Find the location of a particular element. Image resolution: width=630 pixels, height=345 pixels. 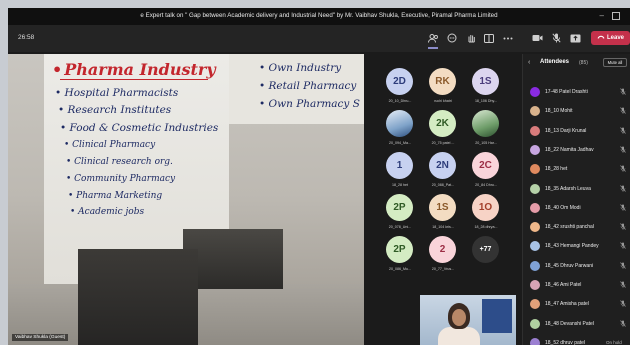

meeting-toolbar: 26:58 Leave is located at coordinates (319, 38).